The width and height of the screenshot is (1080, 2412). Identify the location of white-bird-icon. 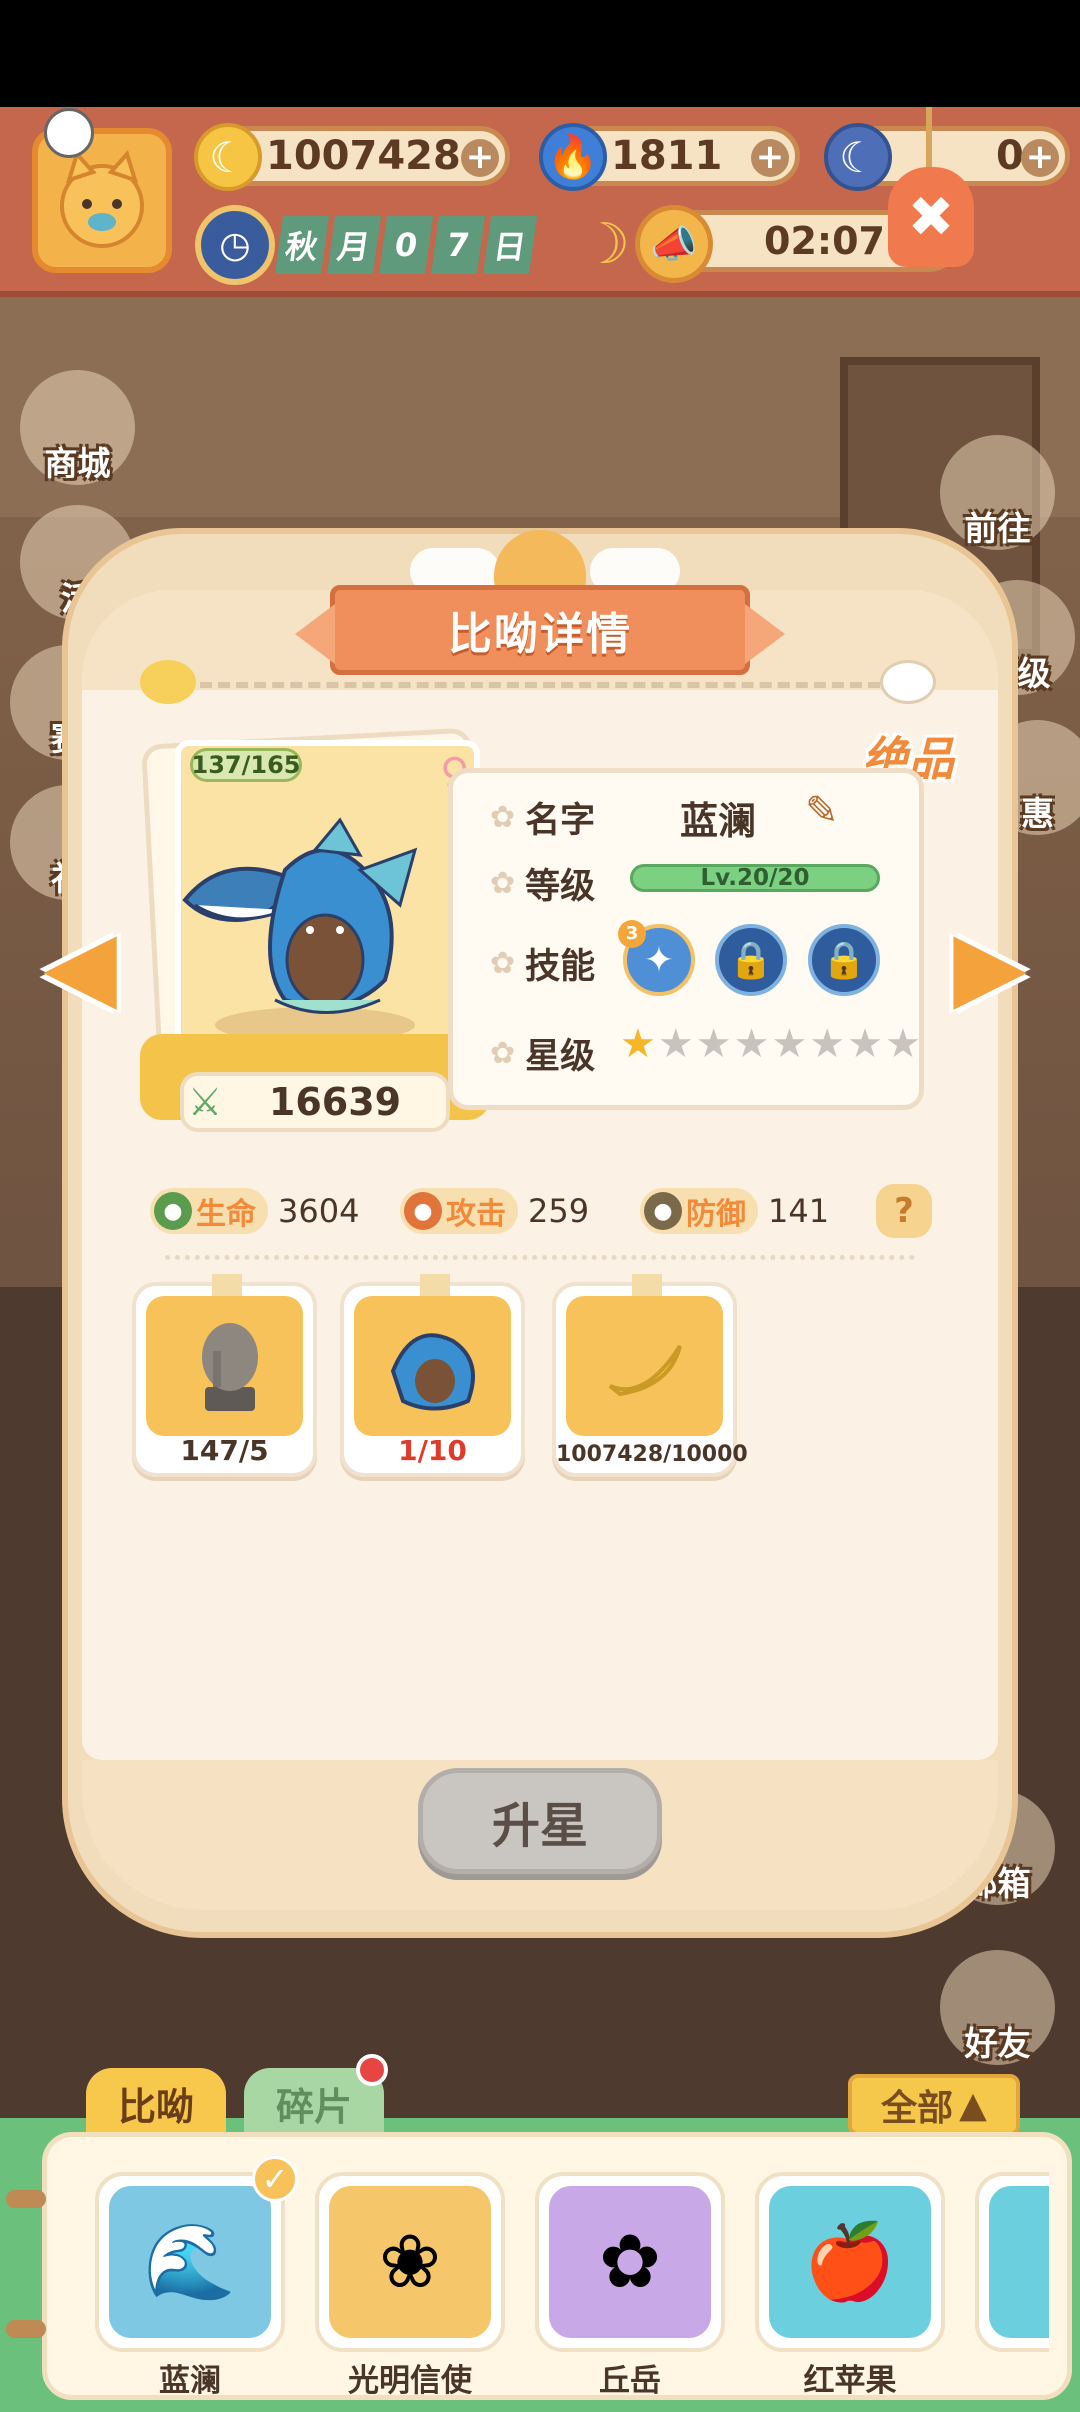
(908, 682).